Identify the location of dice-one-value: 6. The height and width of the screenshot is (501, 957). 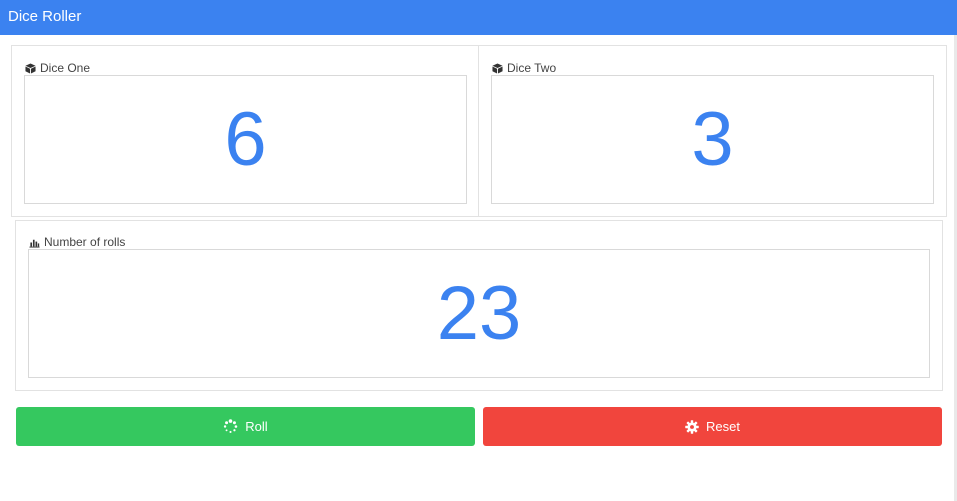
(245, 139).